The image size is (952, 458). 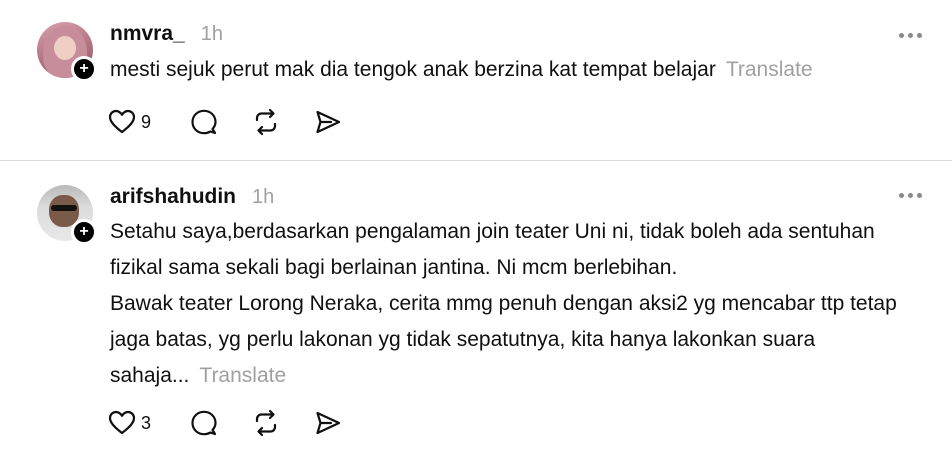 I want to click on like-button: 3, so click(x=149, y=423).